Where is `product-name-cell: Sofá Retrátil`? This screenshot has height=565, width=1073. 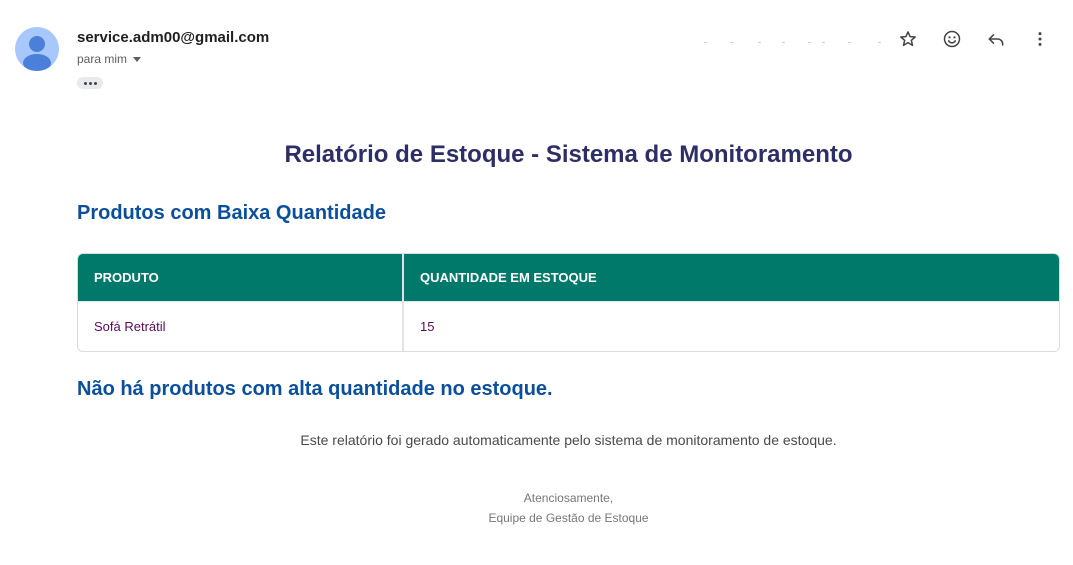
product-name-cell: Sofá Retrátil is located at coordinates (241, 326).